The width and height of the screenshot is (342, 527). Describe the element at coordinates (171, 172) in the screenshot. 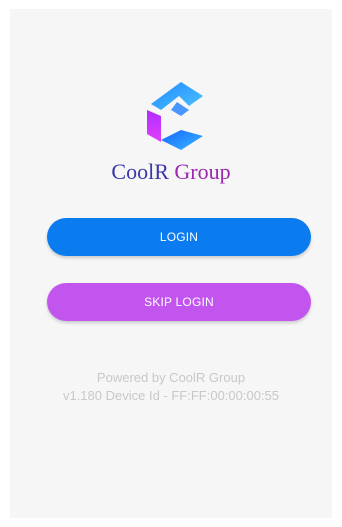

I see `brand-name: CoolR Group` at that location.